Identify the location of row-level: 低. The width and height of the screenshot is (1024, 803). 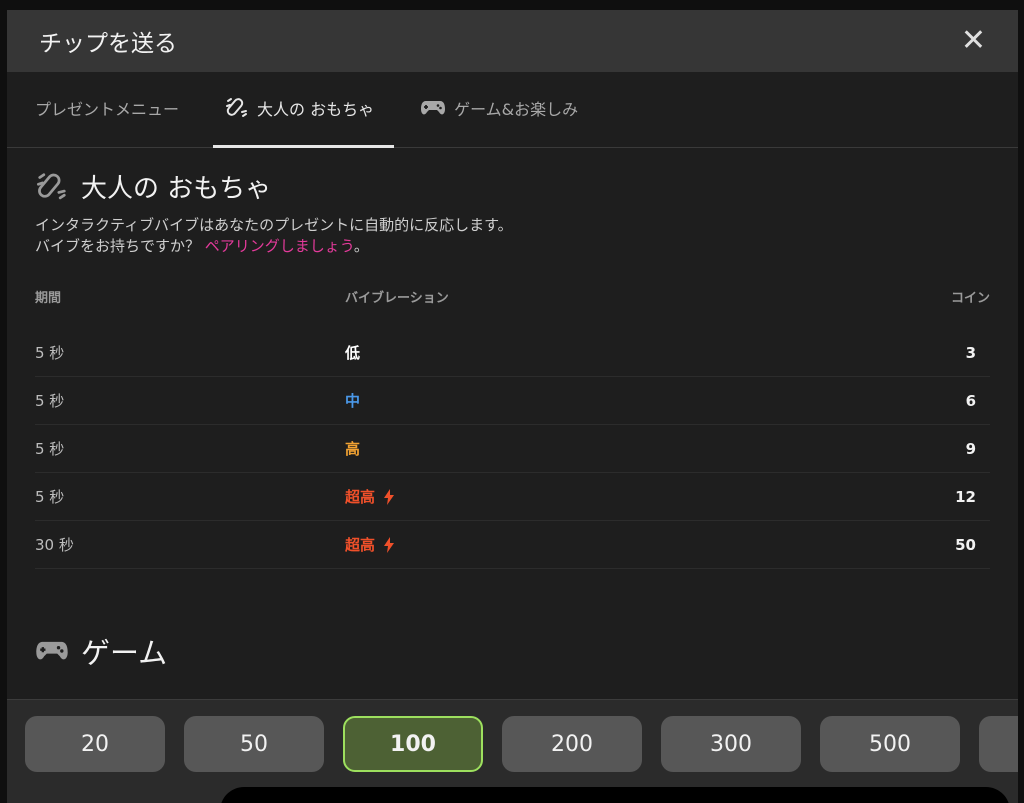
(607, 352).